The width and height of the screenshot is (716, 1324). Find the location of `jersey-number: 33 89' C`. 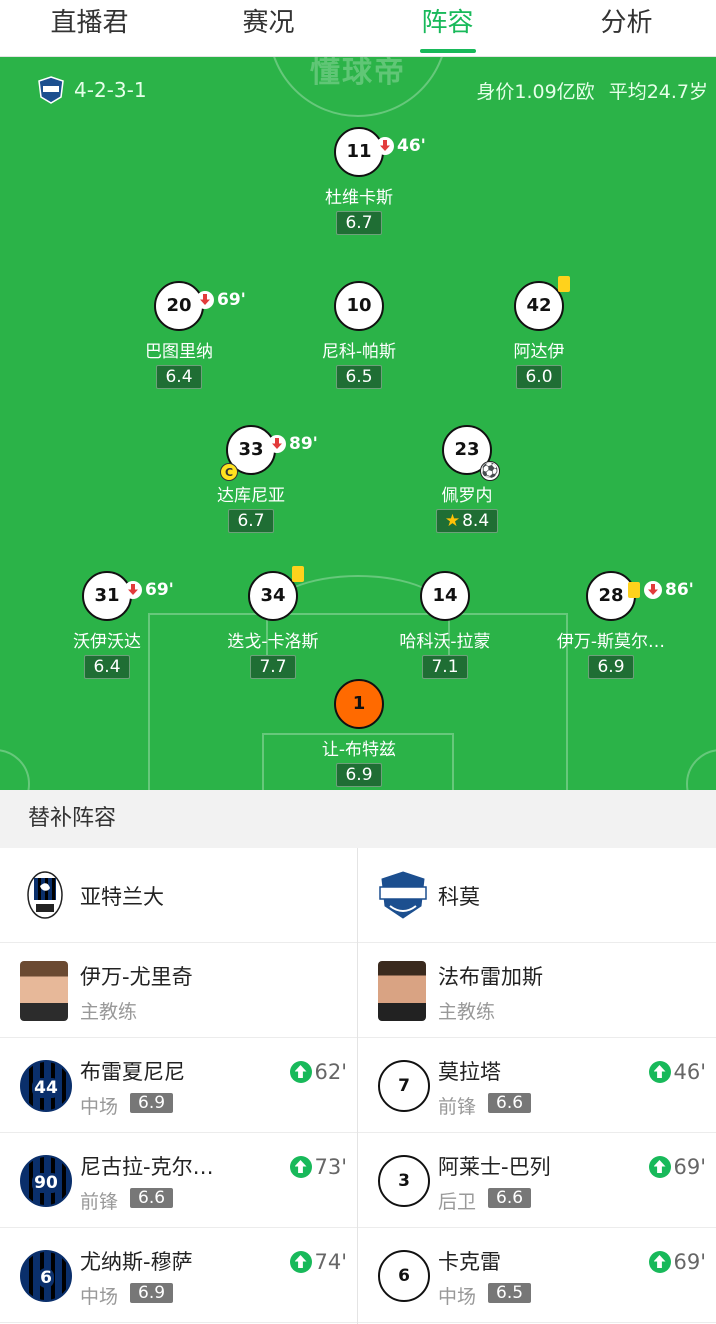

jersey-number: 33 89' C is located at coordinates (269, 453).